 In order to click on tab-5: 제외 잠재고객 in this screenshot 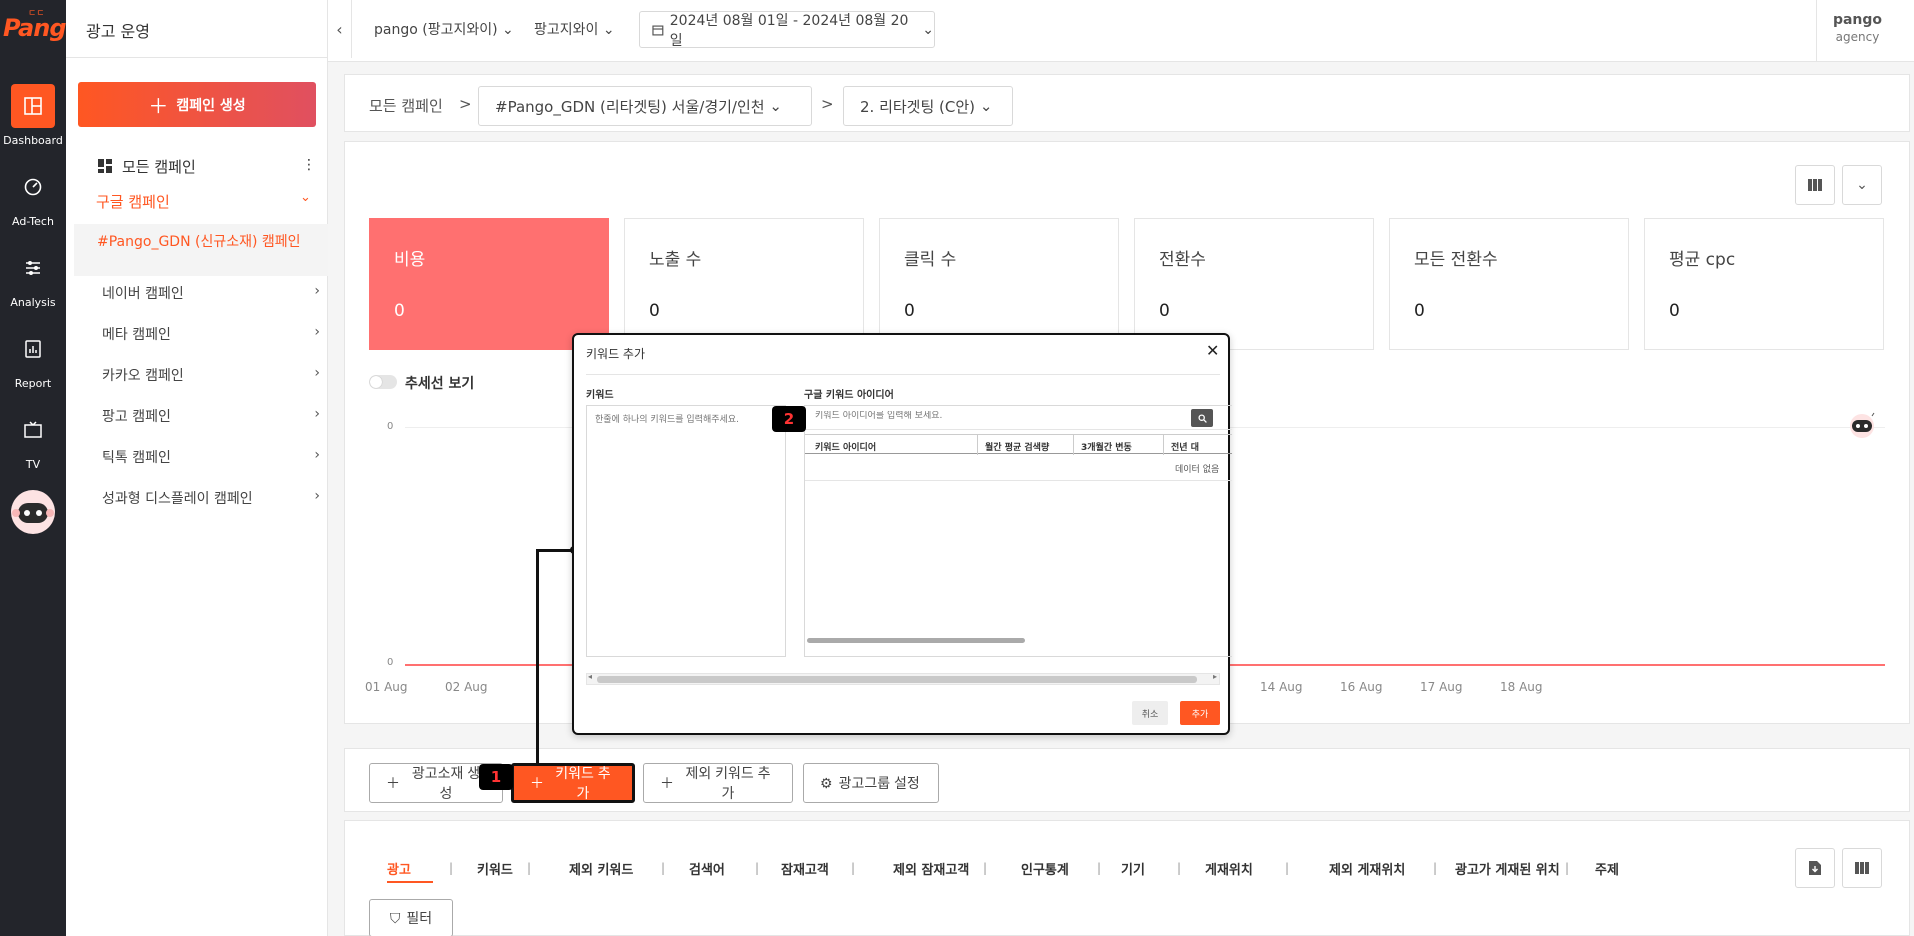, I will do `click(931, 868)`.